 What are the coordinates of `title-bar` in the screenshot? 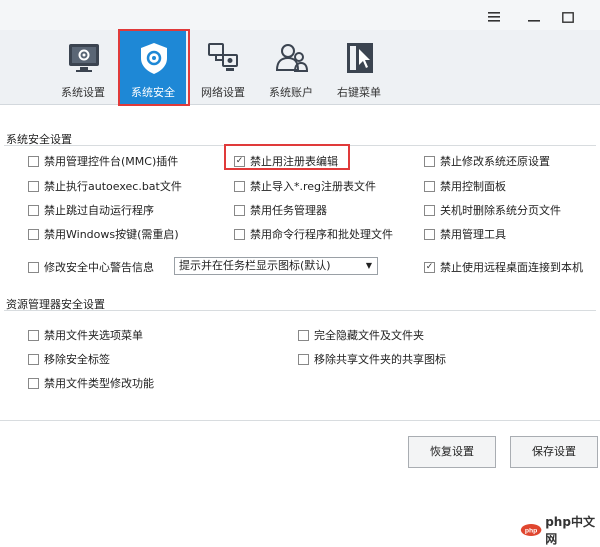 It's located at (300, 17).